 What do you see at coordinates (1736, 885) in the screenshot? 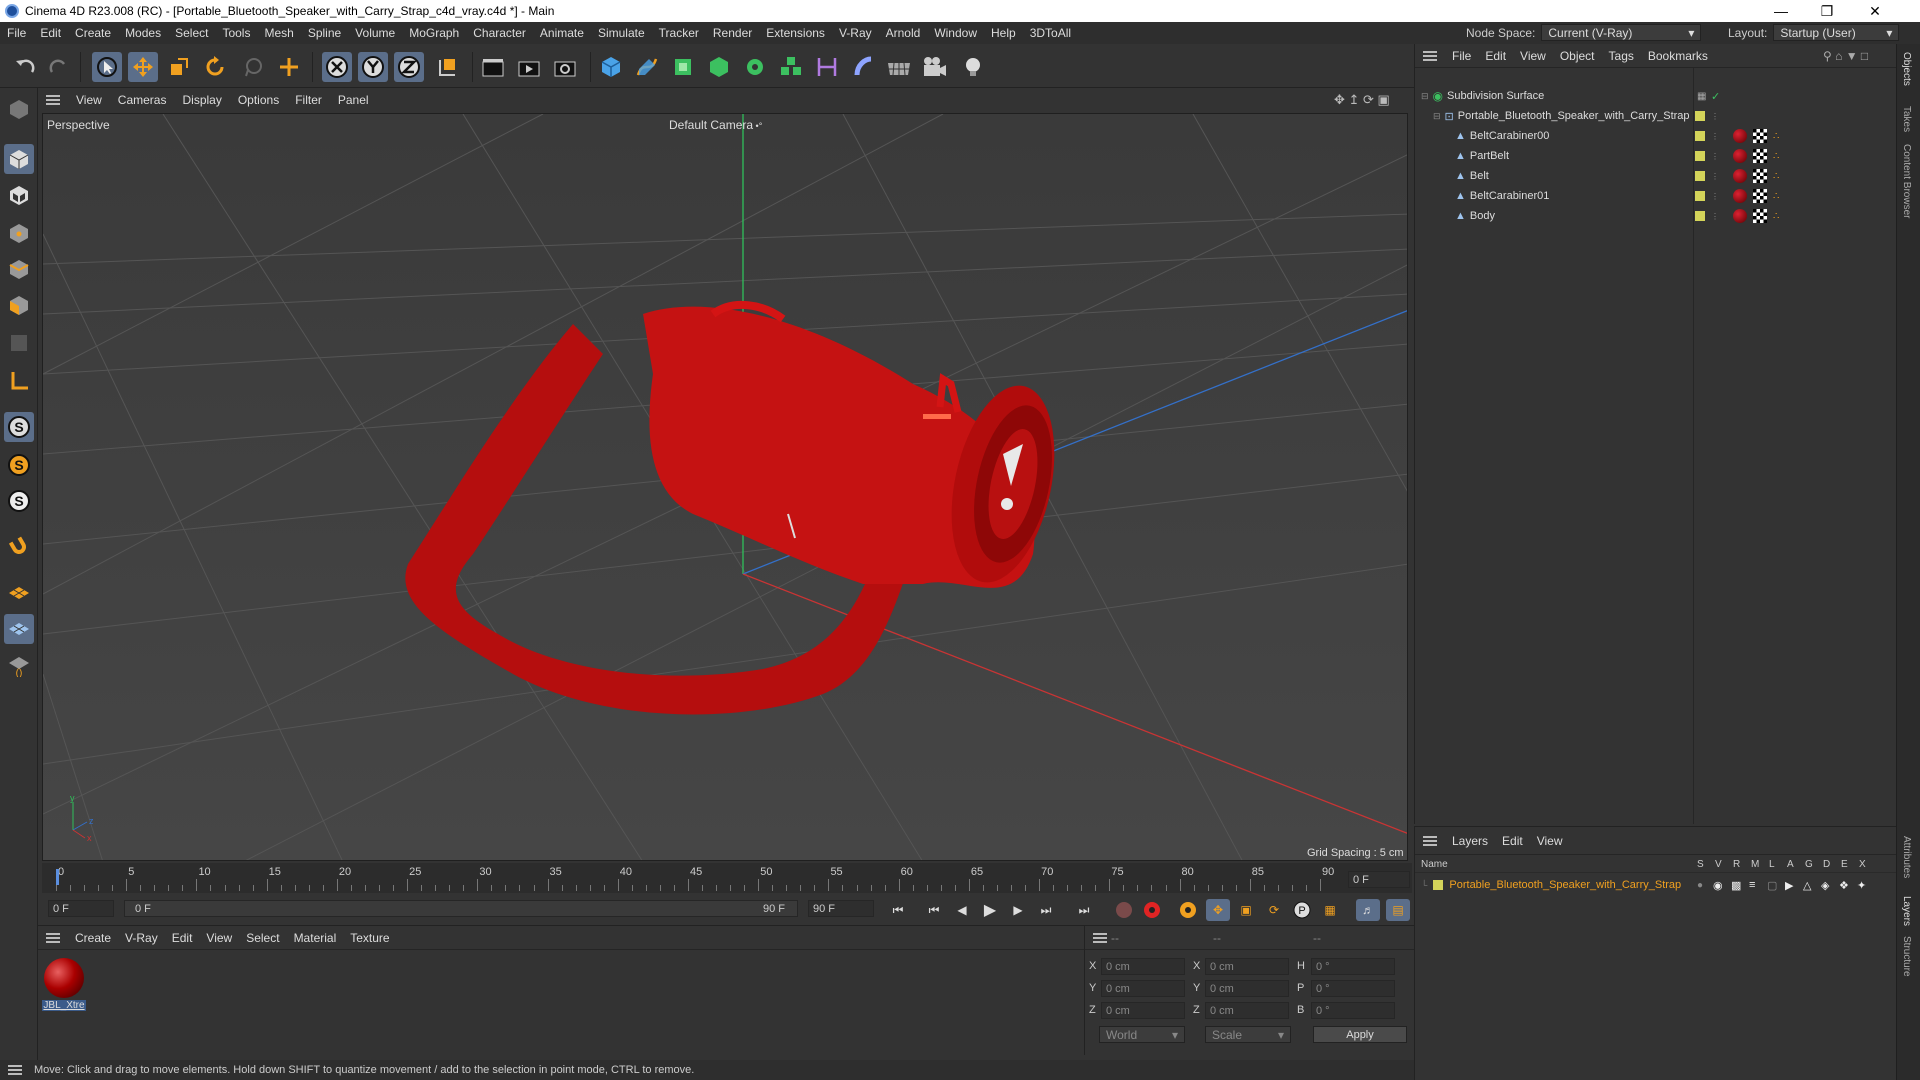
I see `render-clapper-icon: ▩` at bounding box center [1736, 885].